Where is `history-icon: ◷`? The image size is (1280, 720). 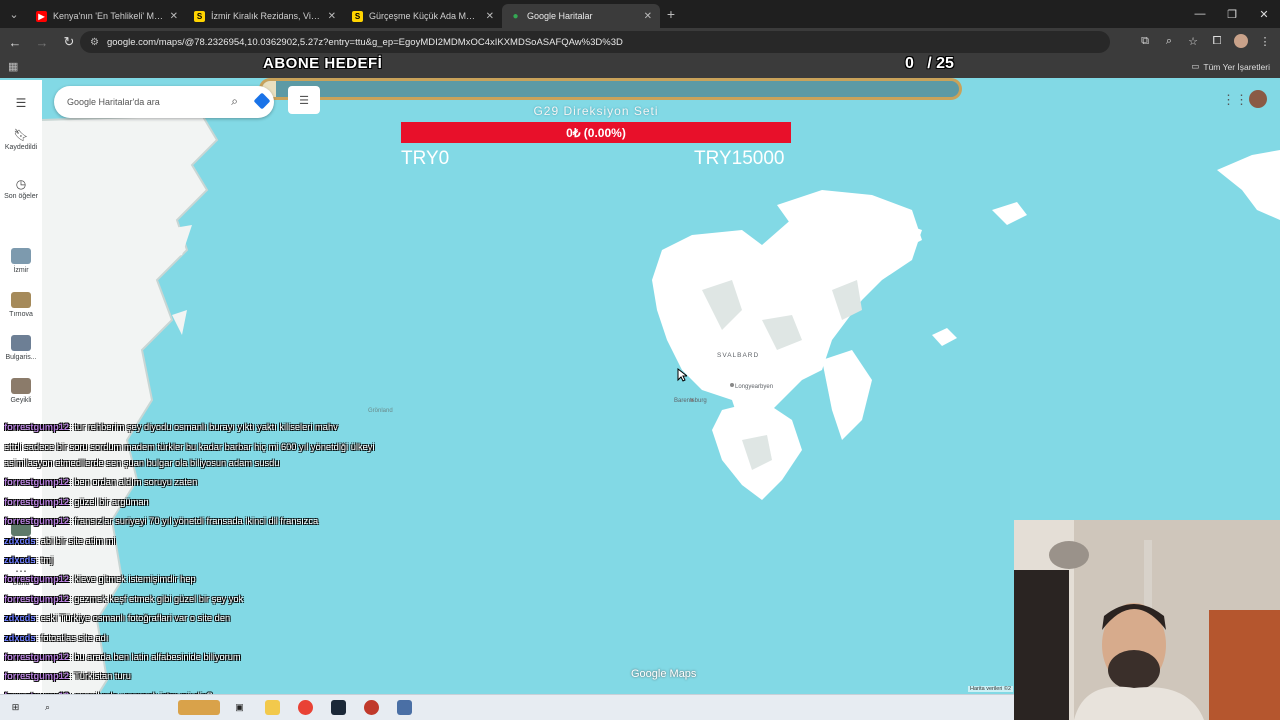 history-icon: ◷ is located at coordinates (21, 184).